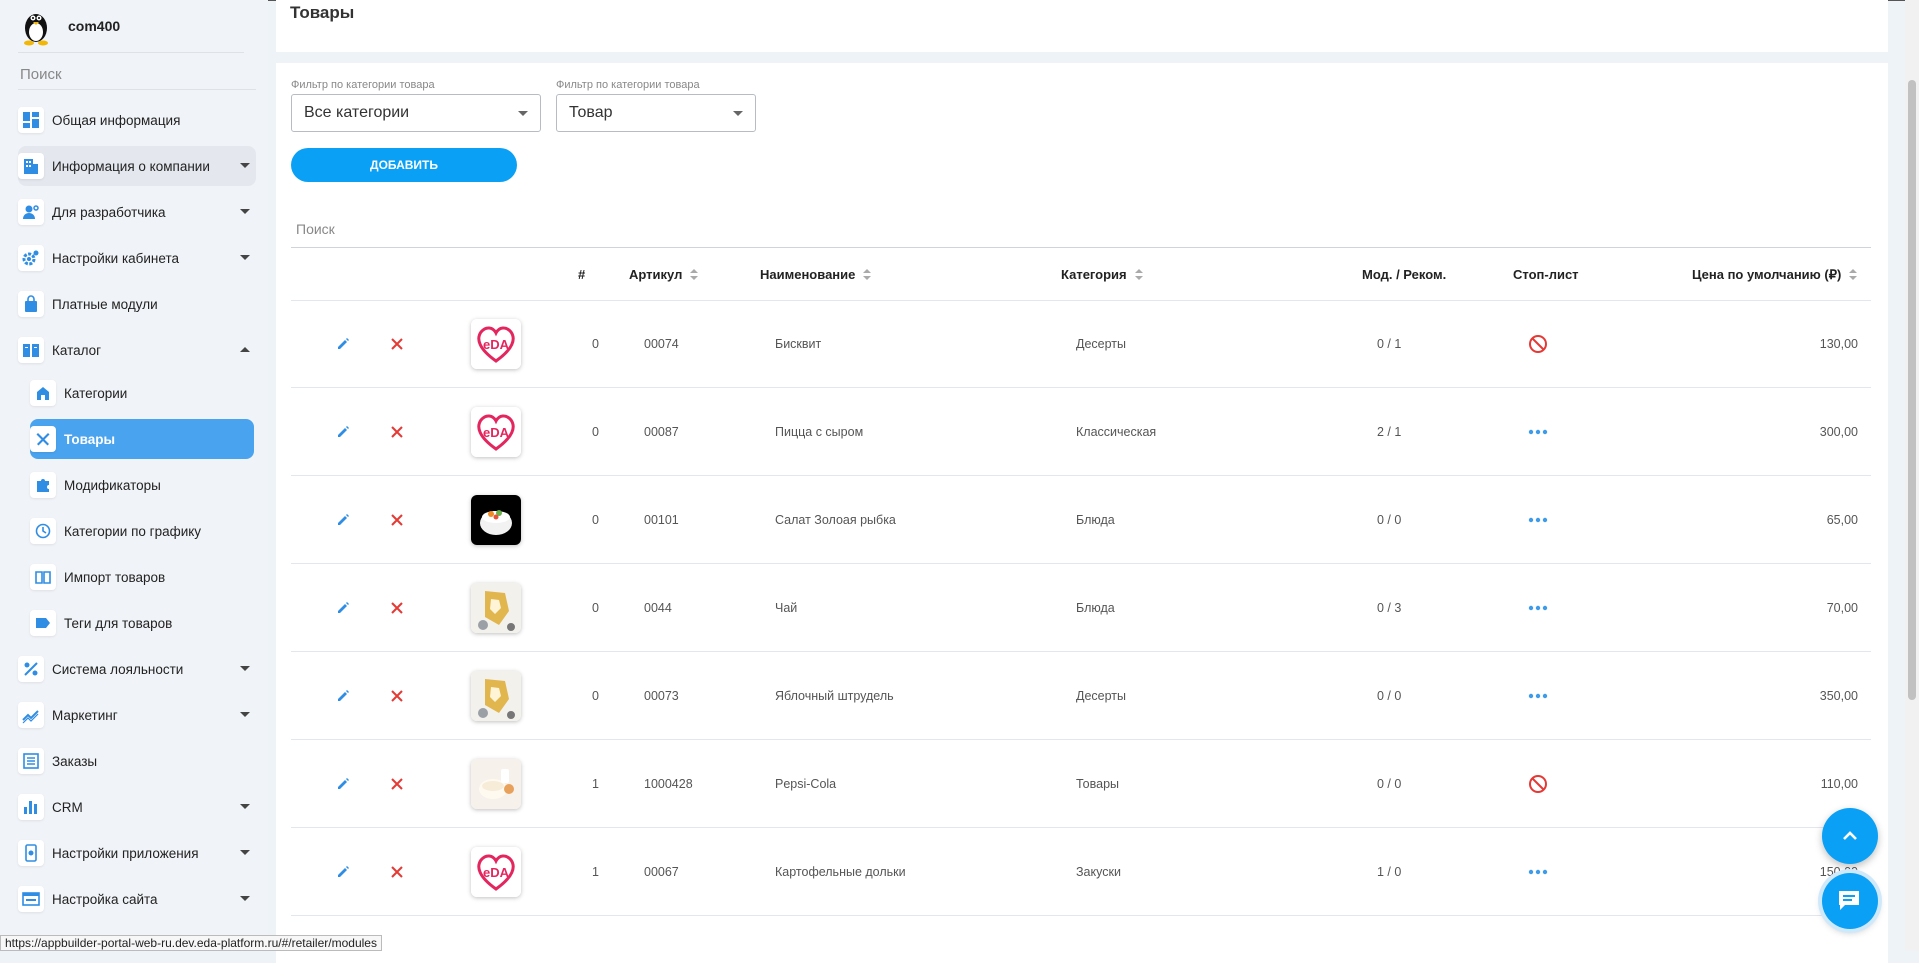  I want to click on row-mods-link: 0 / 1, so click(1389, 344).